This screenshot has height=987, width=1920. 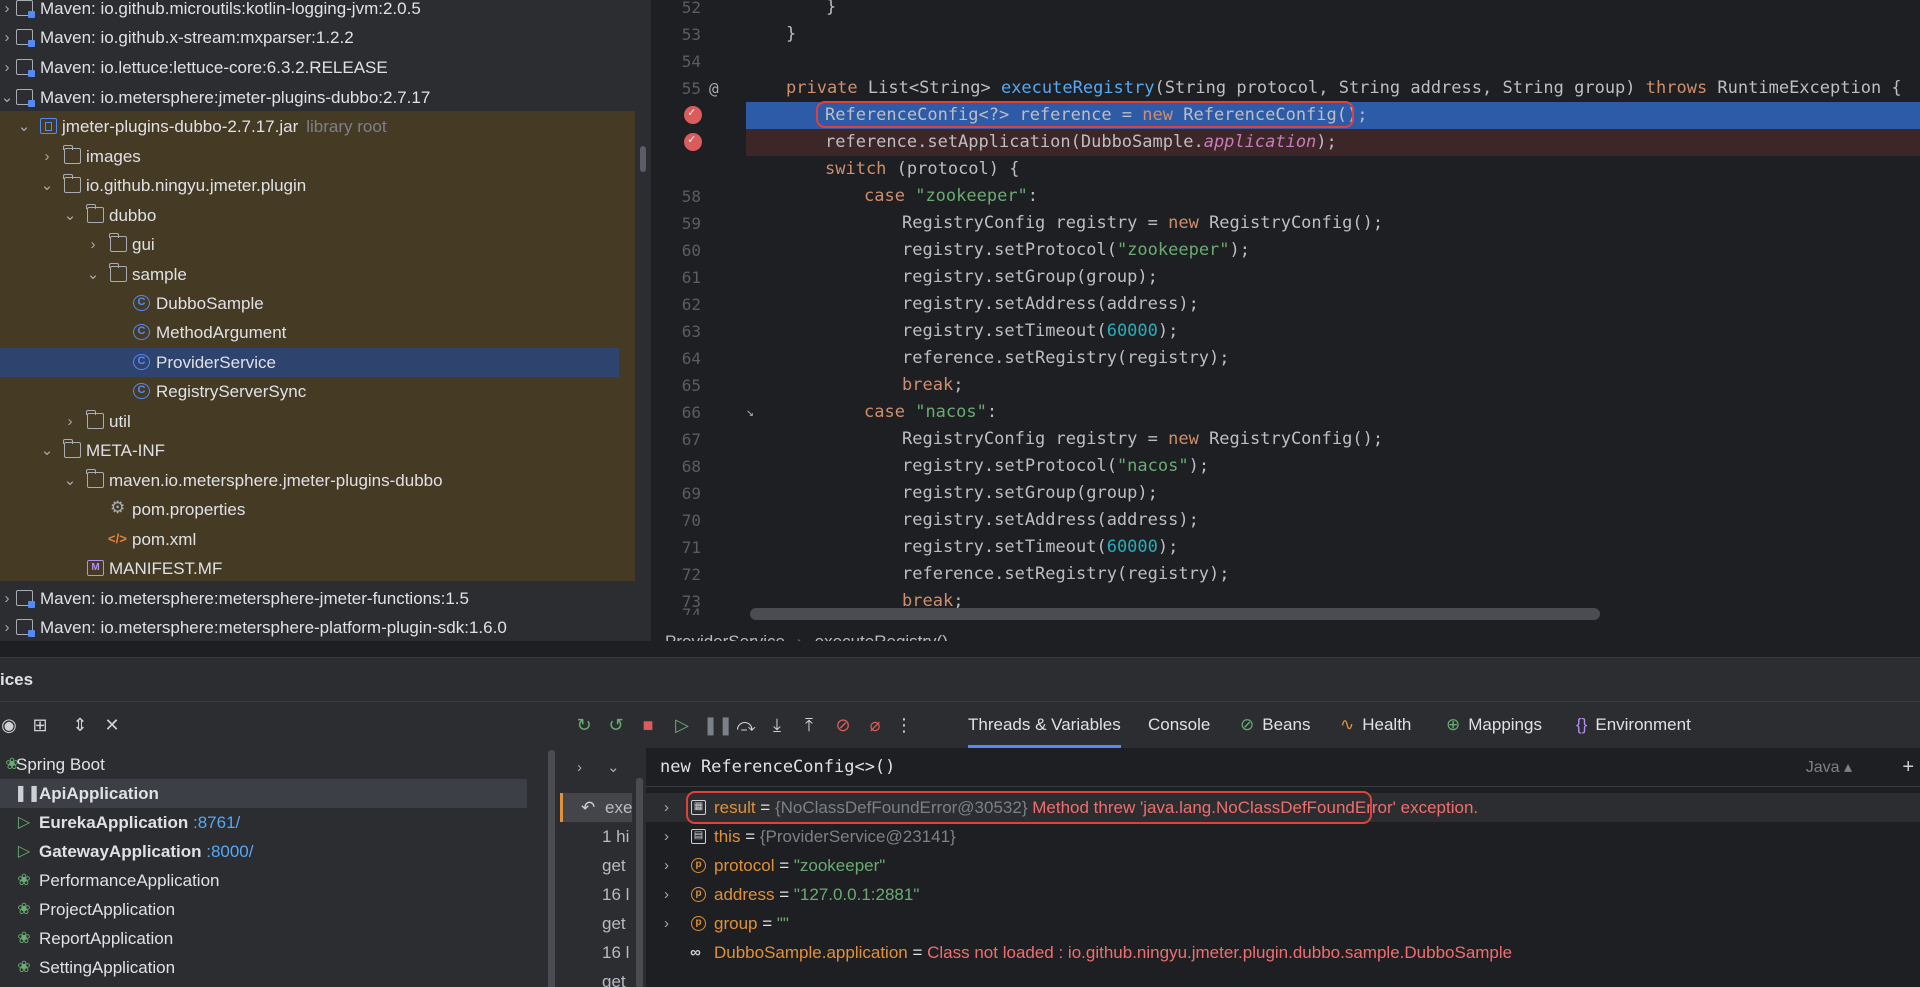 What do you see at coordinates (1179, 725) in the screenshot?
I see `tab-console: Console` at bounding box center [1179, 725].